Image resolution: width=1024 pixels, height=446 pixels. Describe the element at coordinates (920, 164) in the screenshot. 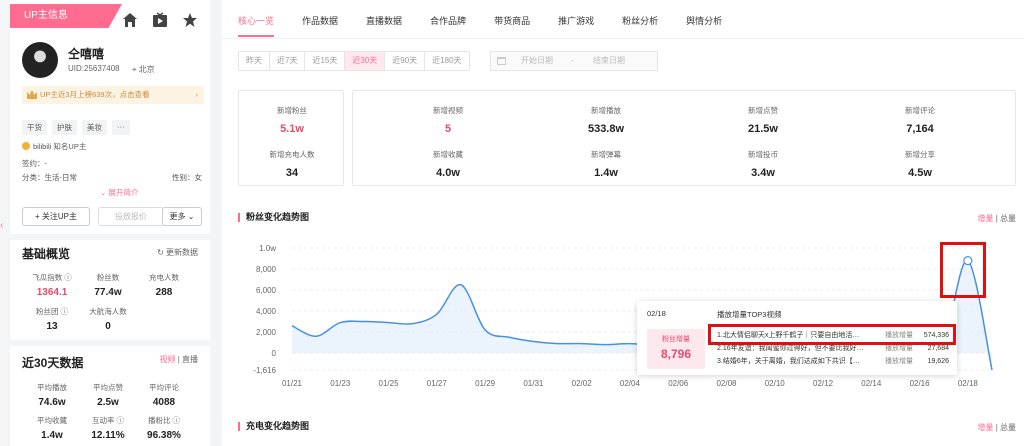

I see `metric-new-shares: 新增分享 4.5w` at that location.